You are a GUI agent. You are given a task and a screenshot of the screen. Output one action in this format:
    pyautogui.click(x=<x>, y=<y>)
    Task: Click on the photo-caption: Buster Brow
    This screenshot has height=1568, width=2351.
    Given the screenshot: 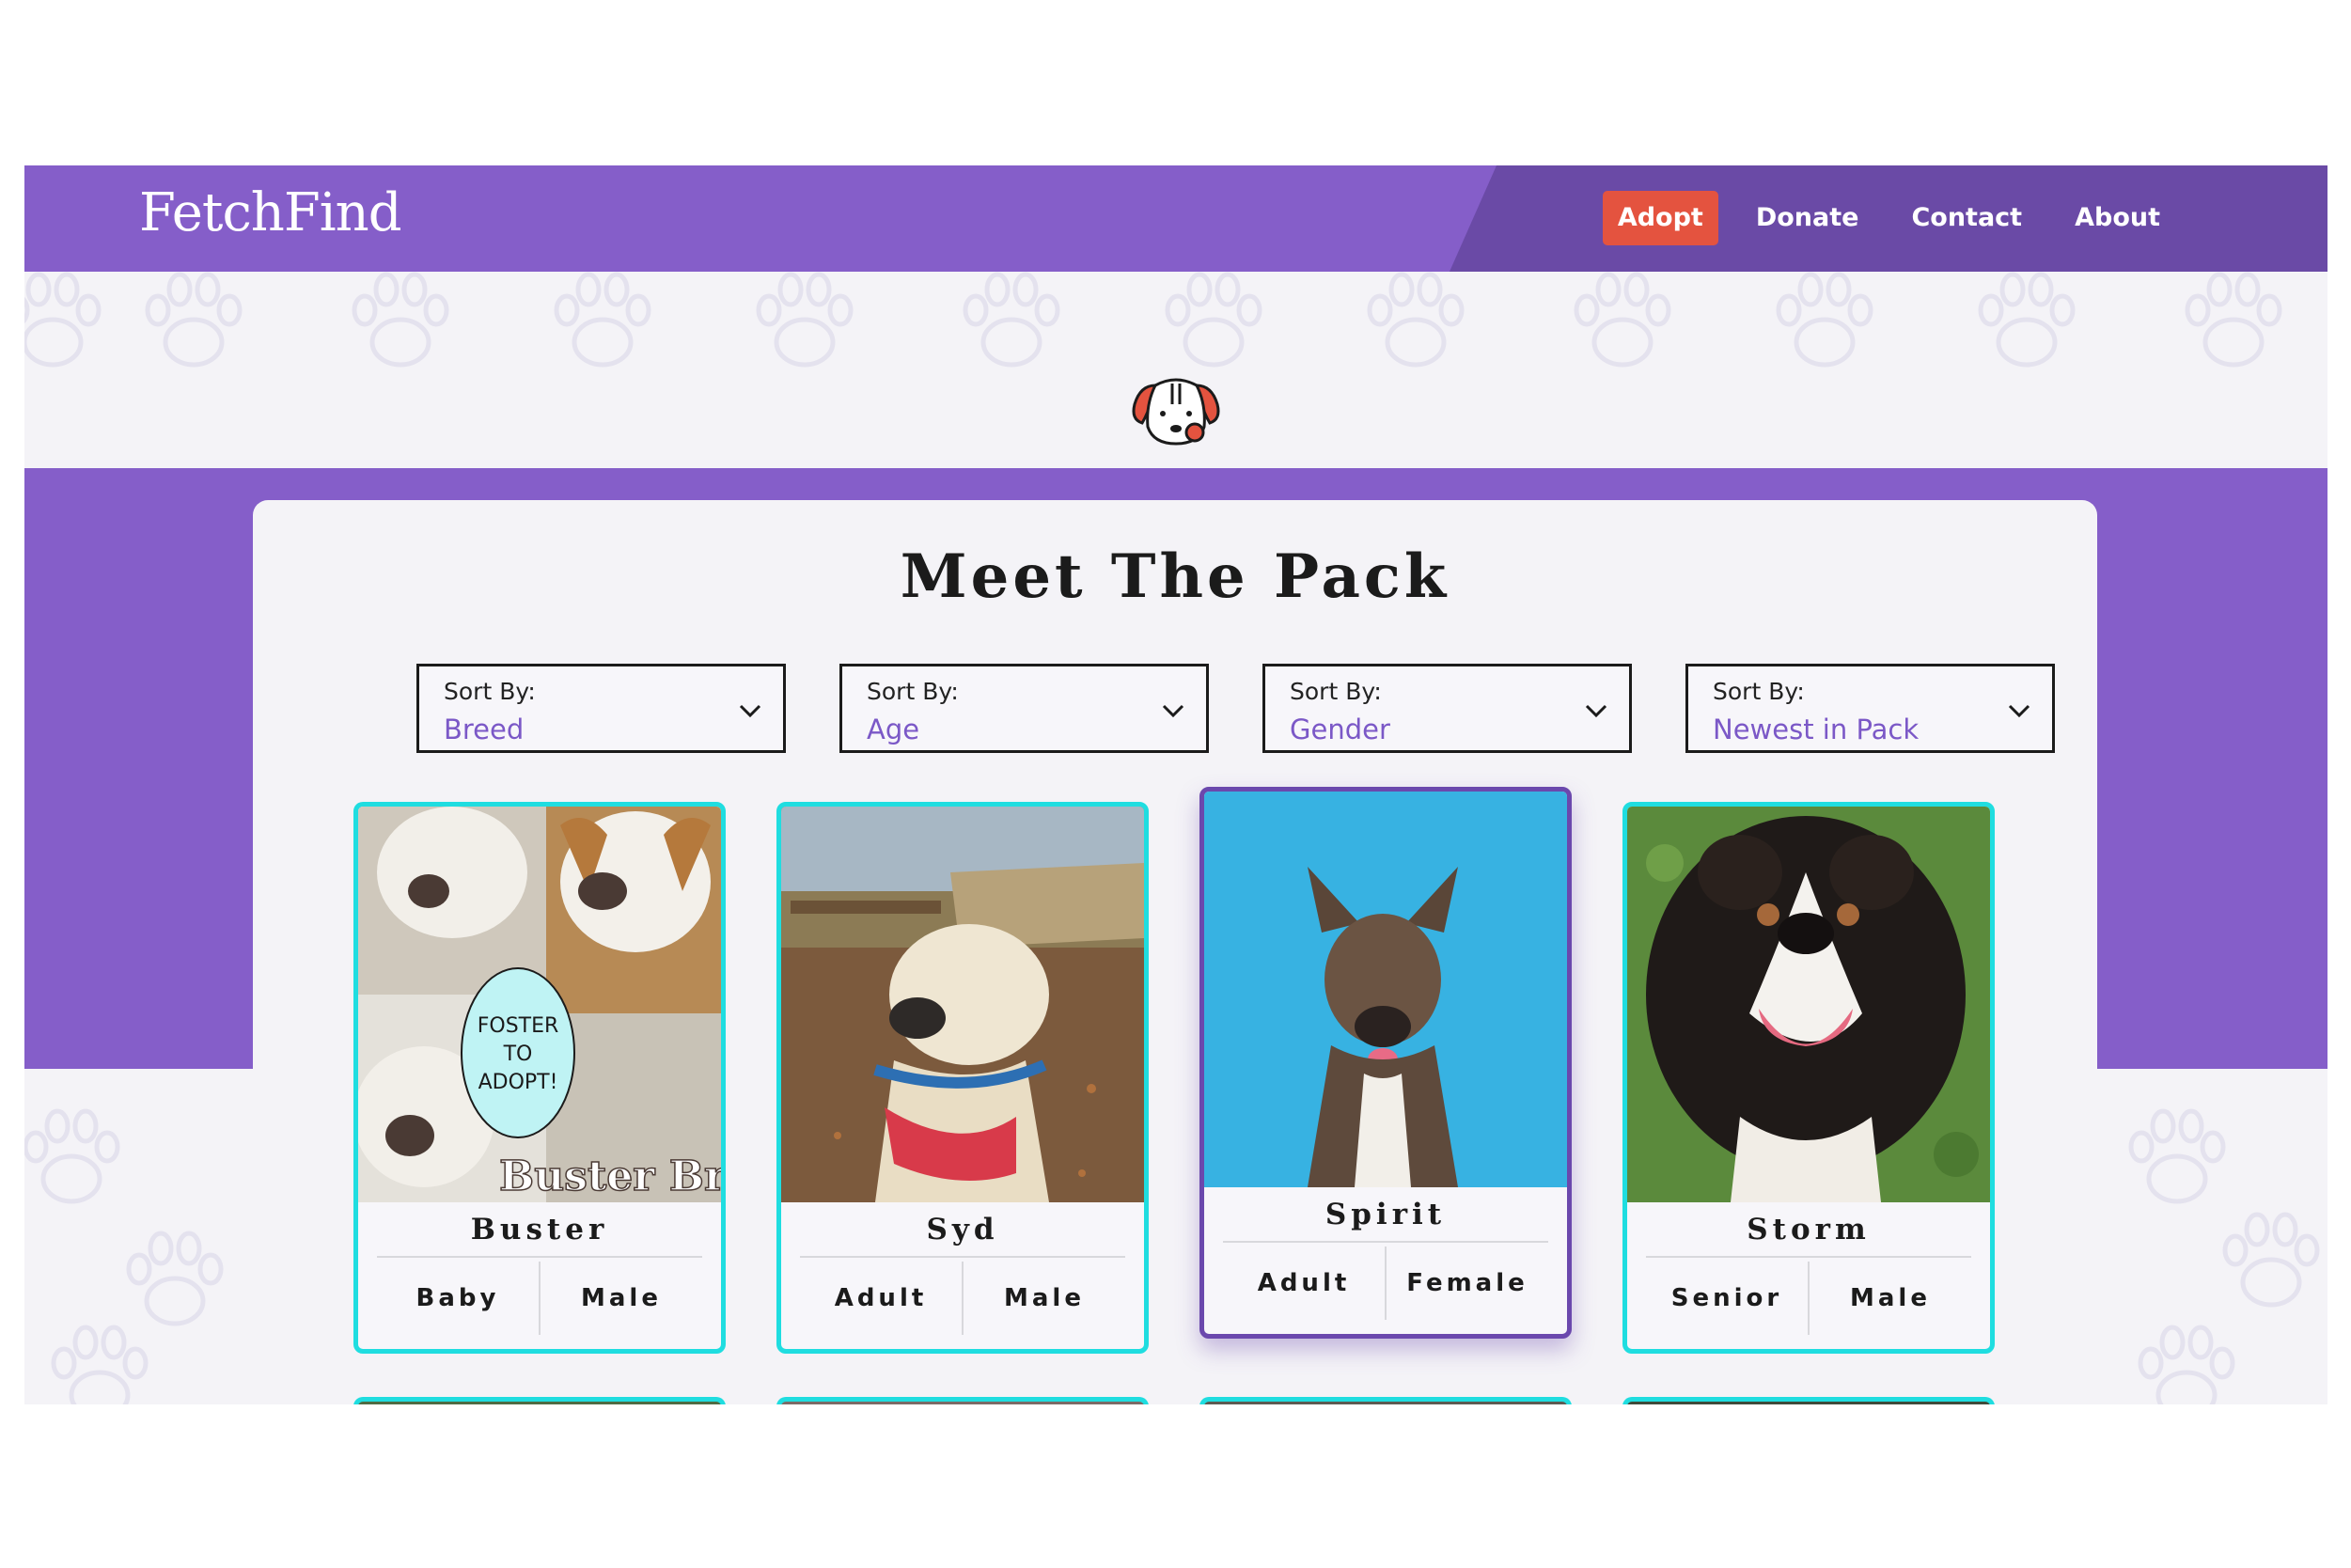 What is the action you would take?
    pyautogui.click(x=610, y=1176)
    